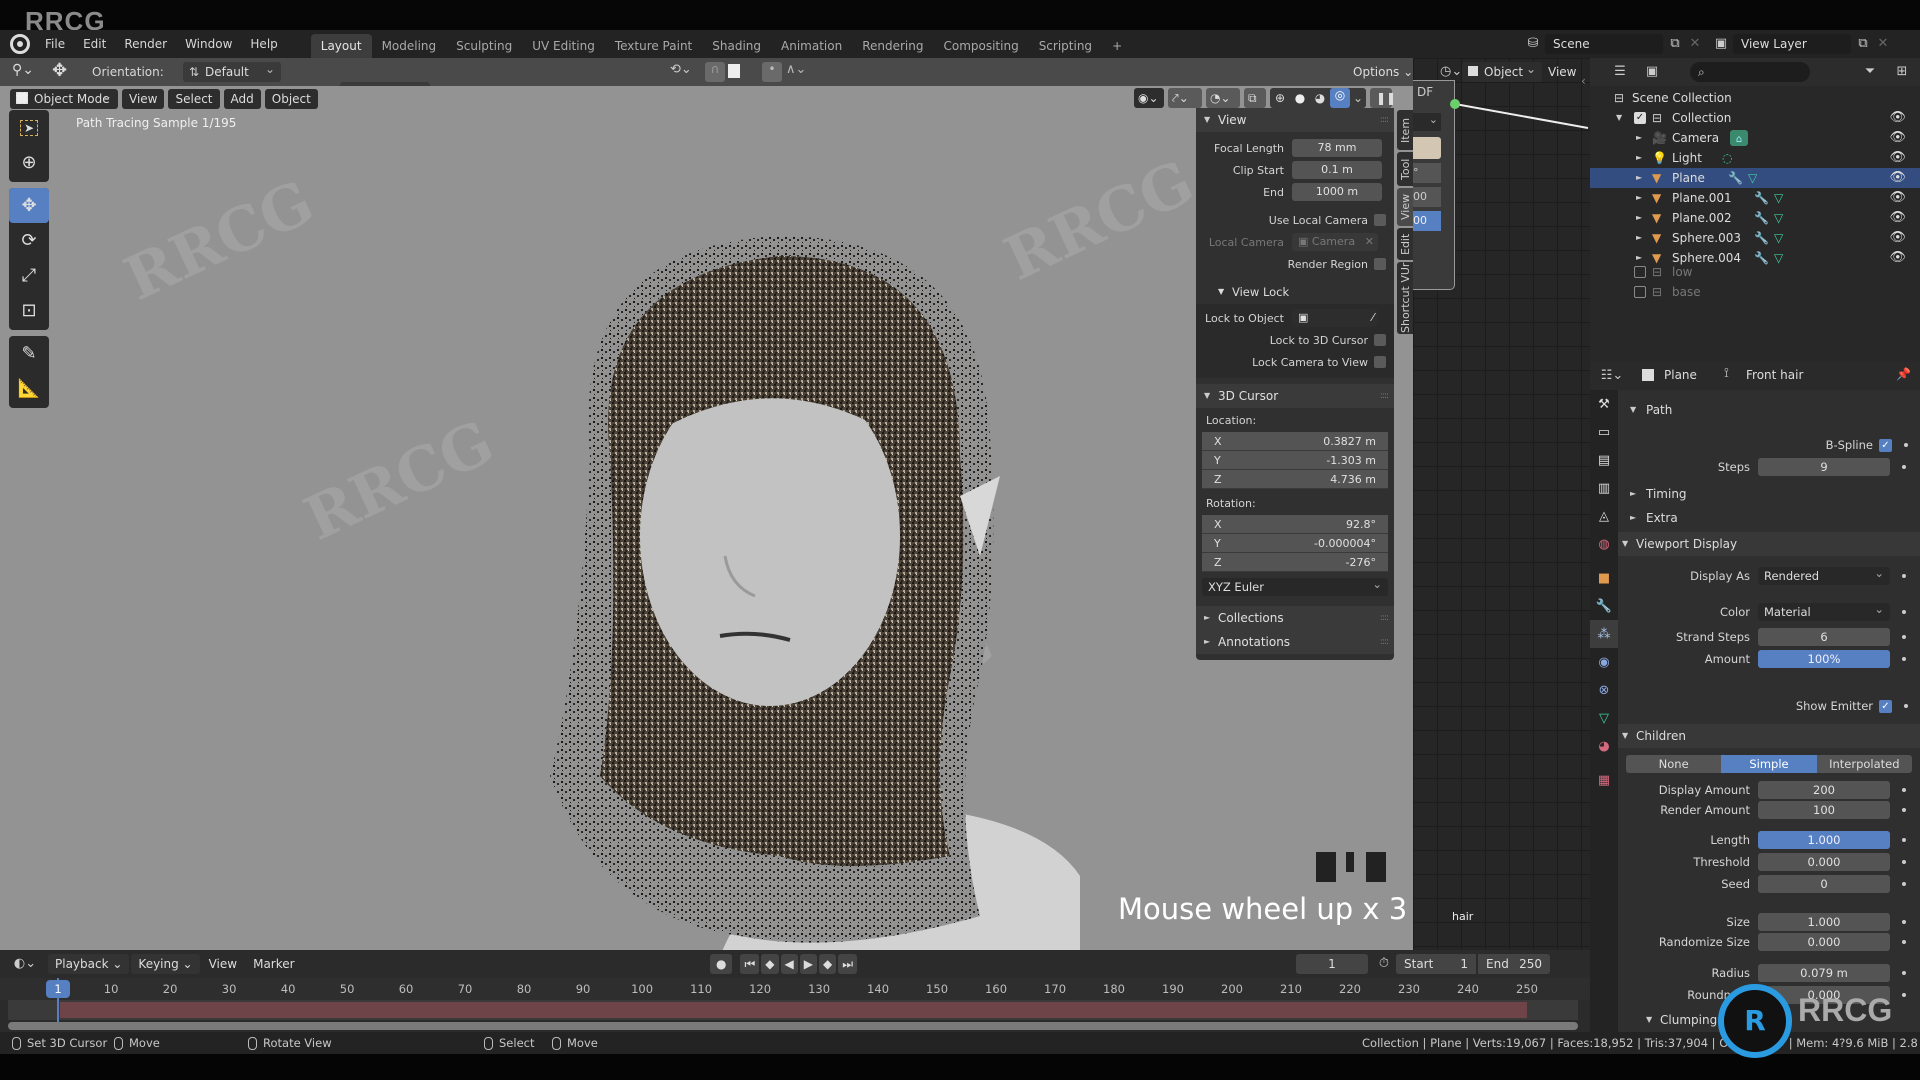 This screenshot has width=1920, height=1080. What do you see at coordinates (1335, 242) in the screenshot?
I see `local-camera-field: ▣ Camera ✕` at bounding box center [1335, 242].